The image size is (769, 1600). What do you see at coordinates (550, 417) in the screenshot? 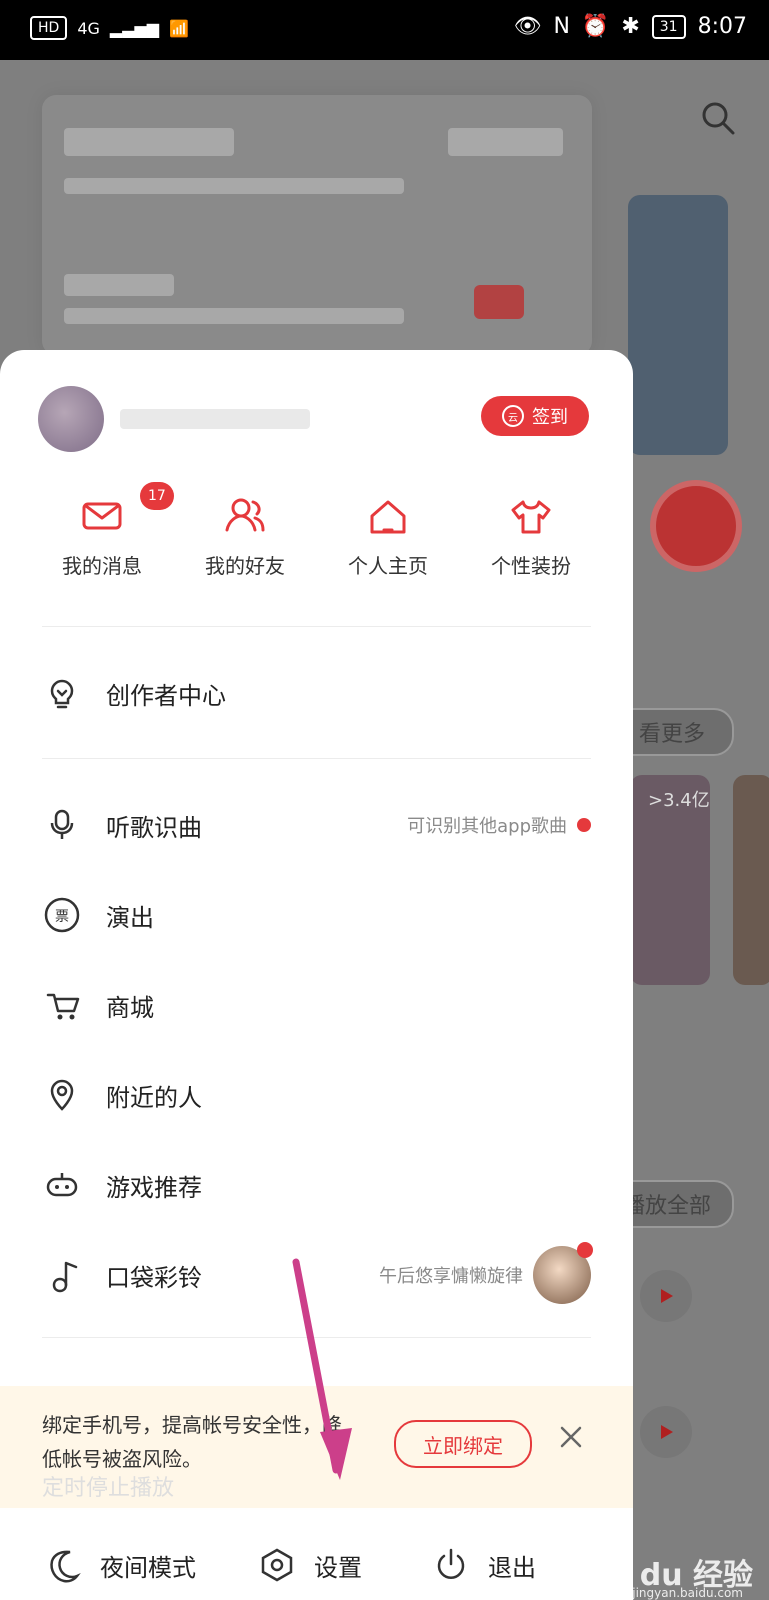
I see `signin-label: 签到` at bounding box center [550, 417].